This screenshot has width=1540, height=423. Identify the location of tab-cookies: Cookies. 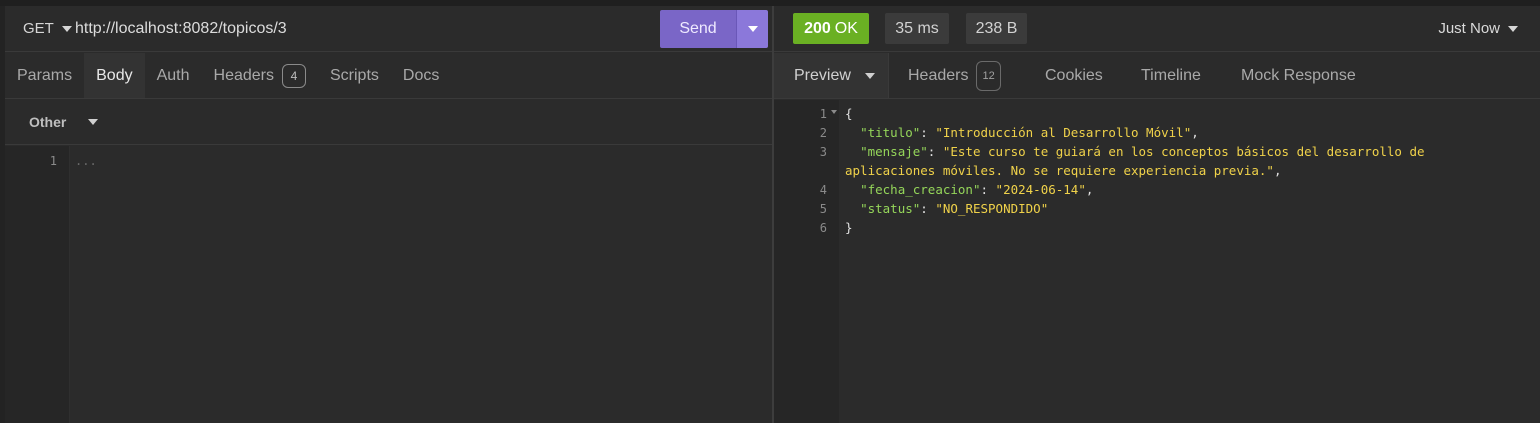
(1074, 75).